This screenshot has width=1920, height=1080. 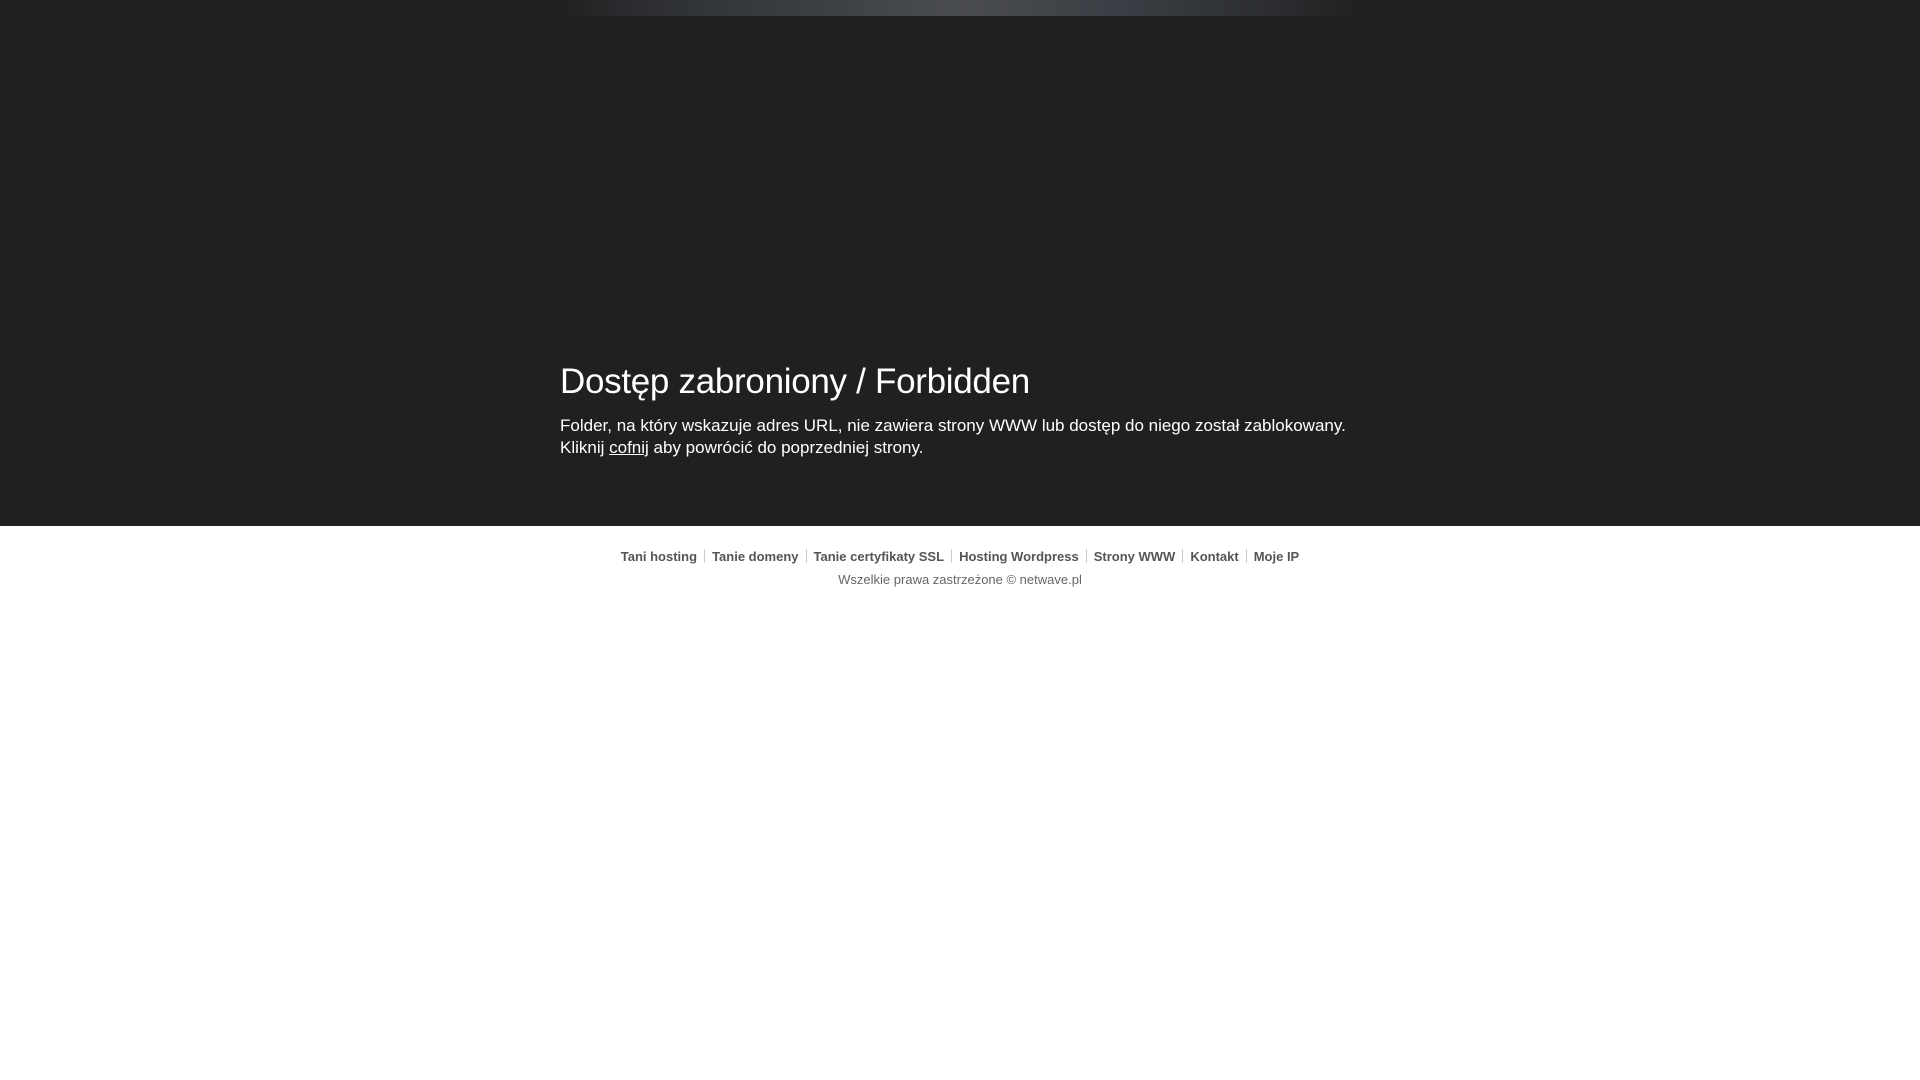 What do you see at coordinates (879, 557) in the screenshot?
I see `footer-link-certyfikaty-ssl: Tanie certyfikaty SSL` at bounding box center [879, 557].